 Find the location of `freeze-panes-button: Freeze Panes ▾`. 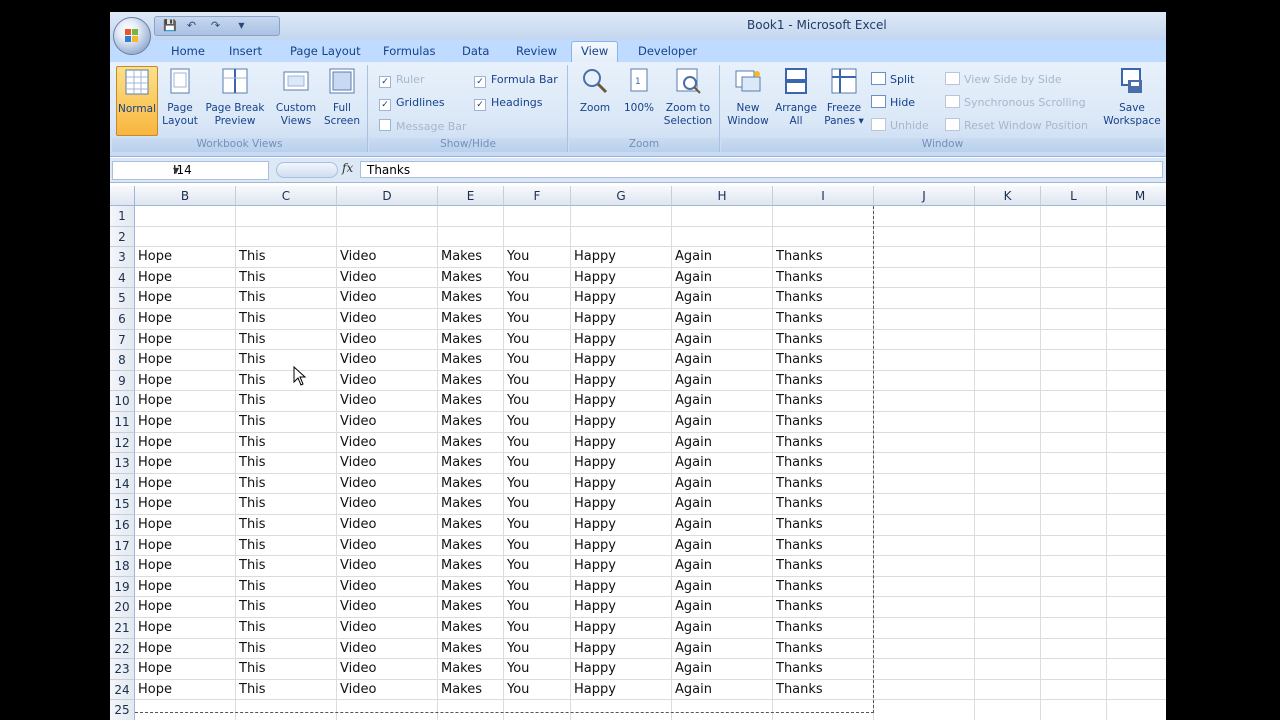

freeze-panes-button: Freeze Panes ▾ is located at coordinates (844, 97).